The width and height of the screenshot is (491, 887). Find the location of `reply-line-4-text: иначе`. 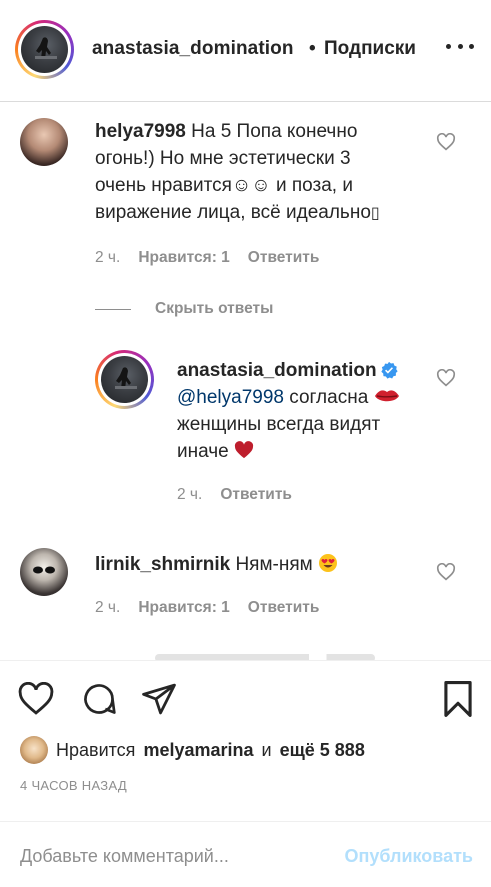

reply-line-4-text: иначе is located at coordinates (203, 451).